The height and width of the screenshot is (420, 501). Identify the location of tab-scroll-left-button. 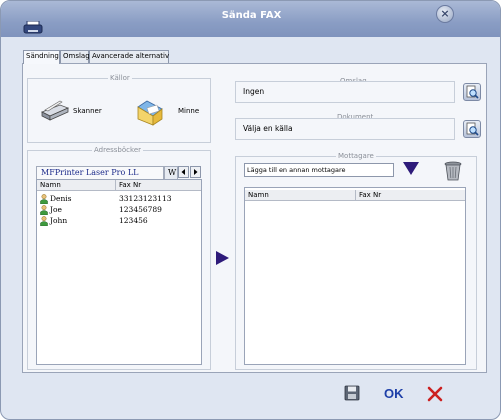
(183, 172).